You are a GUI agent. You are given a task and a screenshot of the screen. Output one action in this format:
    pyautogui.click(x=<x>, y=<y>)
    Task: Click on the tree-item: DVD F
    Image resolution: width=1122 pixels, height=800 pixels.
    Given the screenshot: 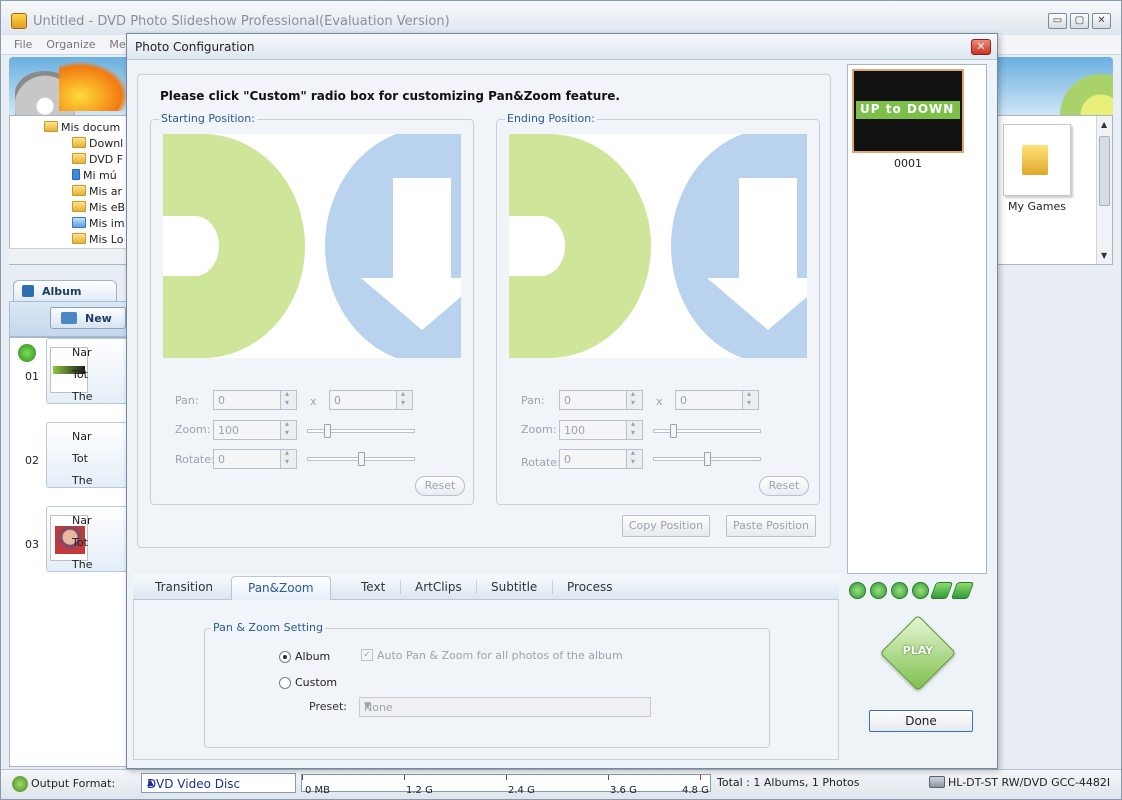 What is the action you would take?
    pyautogui.click(x=97, y=160)
    